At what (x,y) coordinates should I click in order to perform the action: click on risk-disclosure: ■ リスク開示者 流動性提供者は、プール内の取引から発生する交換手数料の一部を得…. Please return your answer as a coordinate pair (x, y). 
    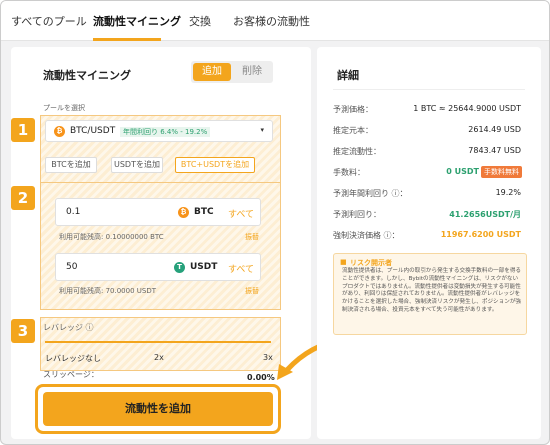
    Looking at the image, I should click on (430, 294).